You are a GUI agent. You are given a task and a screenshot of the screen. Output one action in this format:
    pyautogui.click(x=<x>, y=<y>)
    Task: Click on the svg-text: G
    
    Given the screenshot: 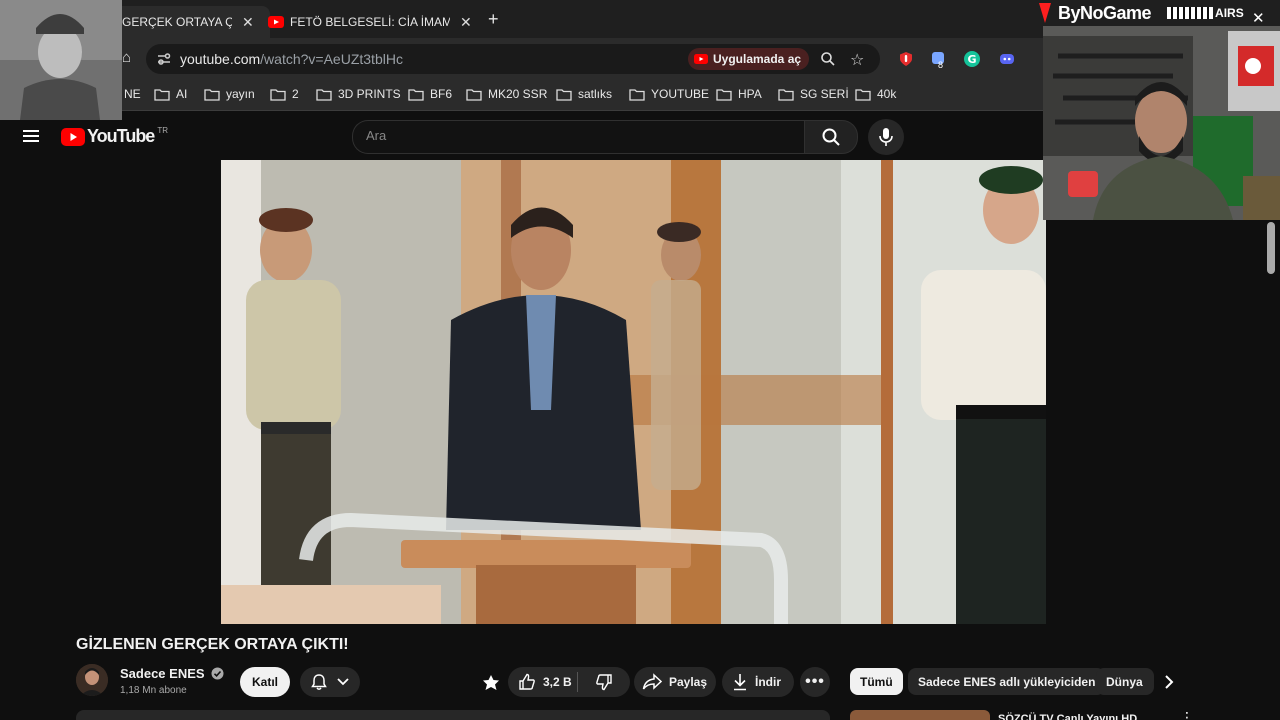 What is the action you would take?
    pyautogui.click(x=971, y=59)
    